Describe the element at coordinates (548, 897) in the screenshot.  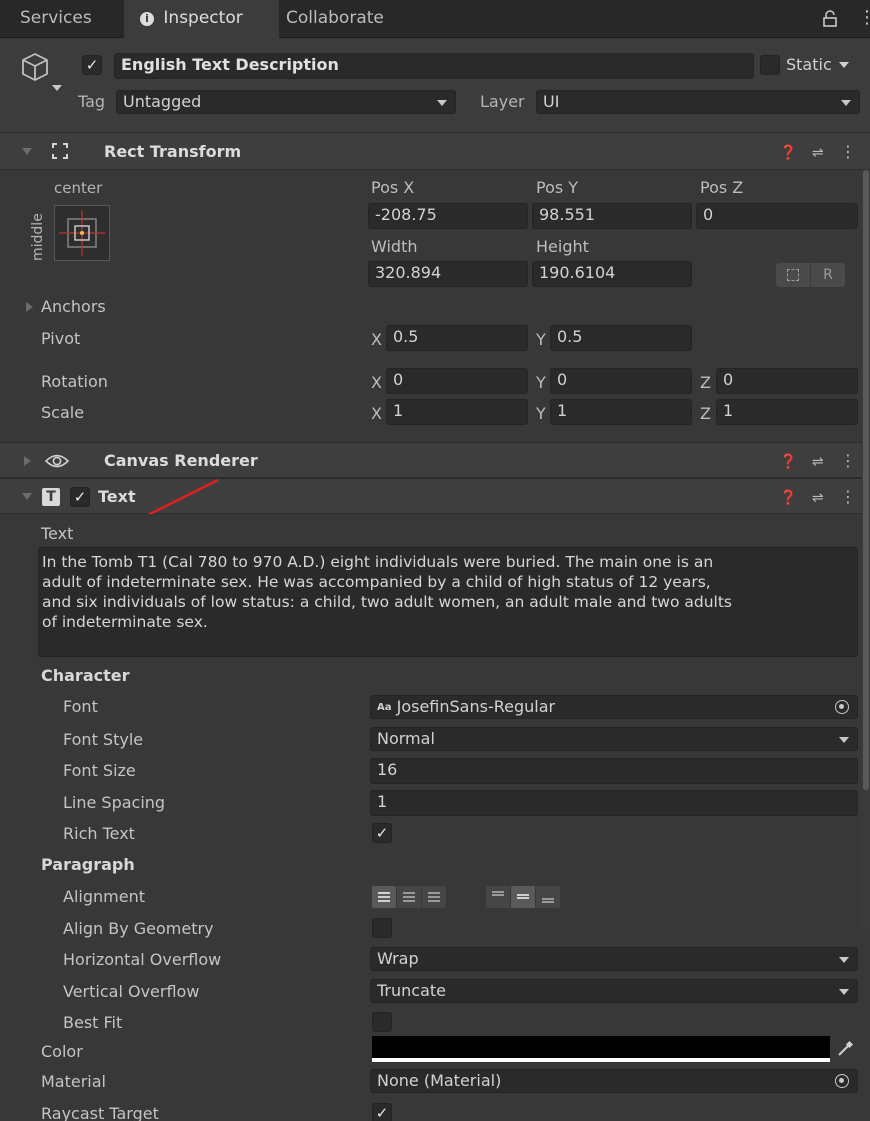
I see `alignment-bottom-button` at that location.